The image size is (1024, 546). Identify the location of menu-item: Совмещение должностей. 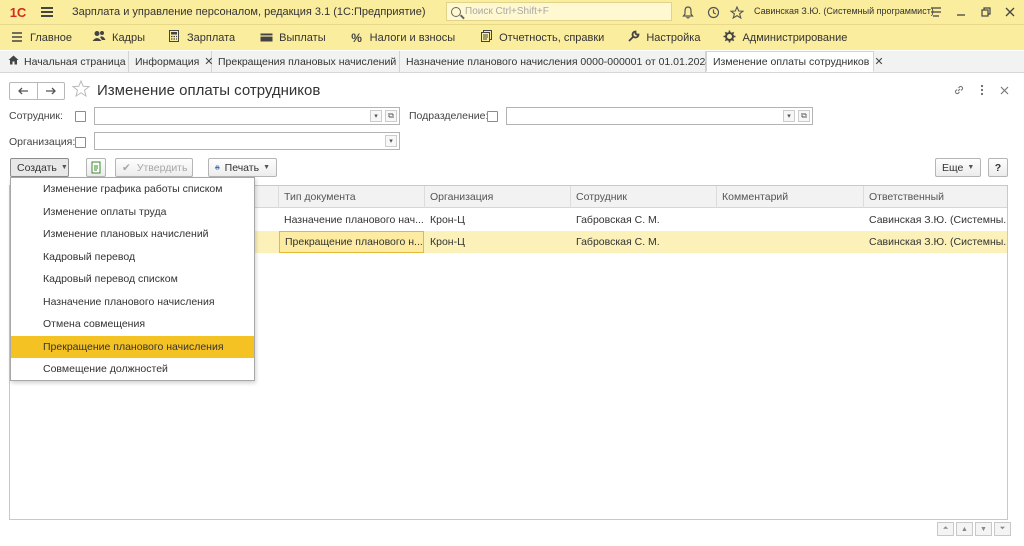
(132, 369).